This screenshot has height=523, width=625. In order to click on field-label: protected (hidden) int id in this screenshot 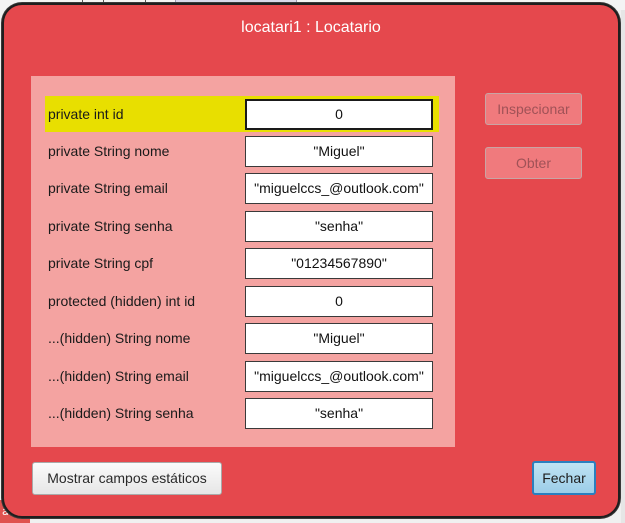, I will do `click(122, 301)`.